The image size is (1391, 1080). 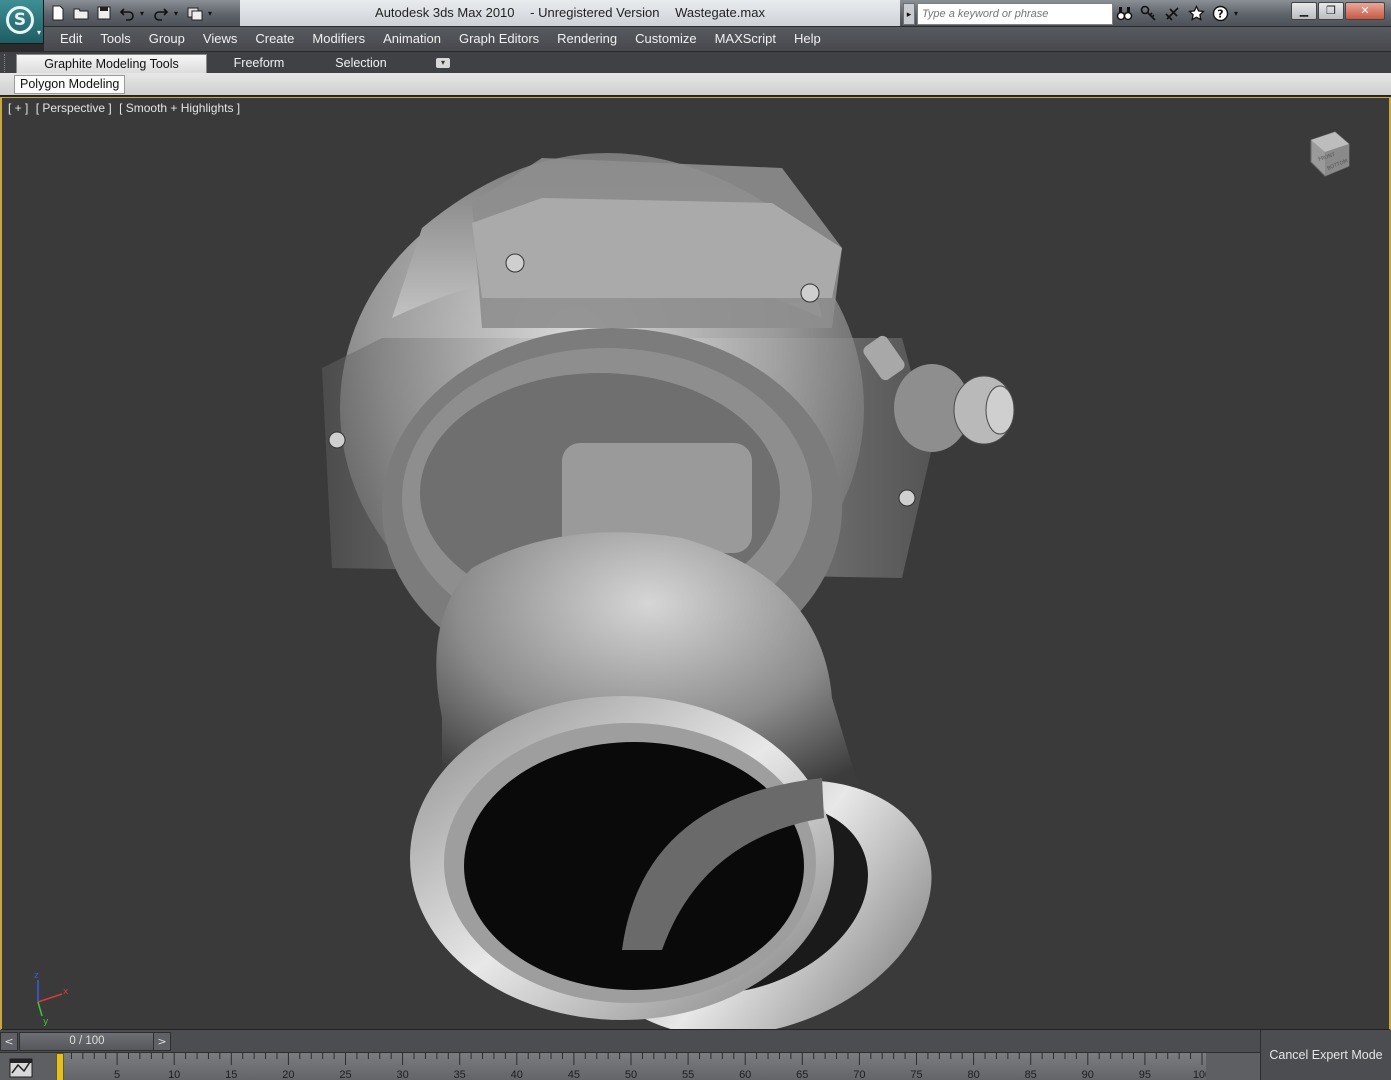 What do you see at coordinates (60, 1066) in the screenshot?
I see `current-frame-marker` at bounding box center [60, 1066].